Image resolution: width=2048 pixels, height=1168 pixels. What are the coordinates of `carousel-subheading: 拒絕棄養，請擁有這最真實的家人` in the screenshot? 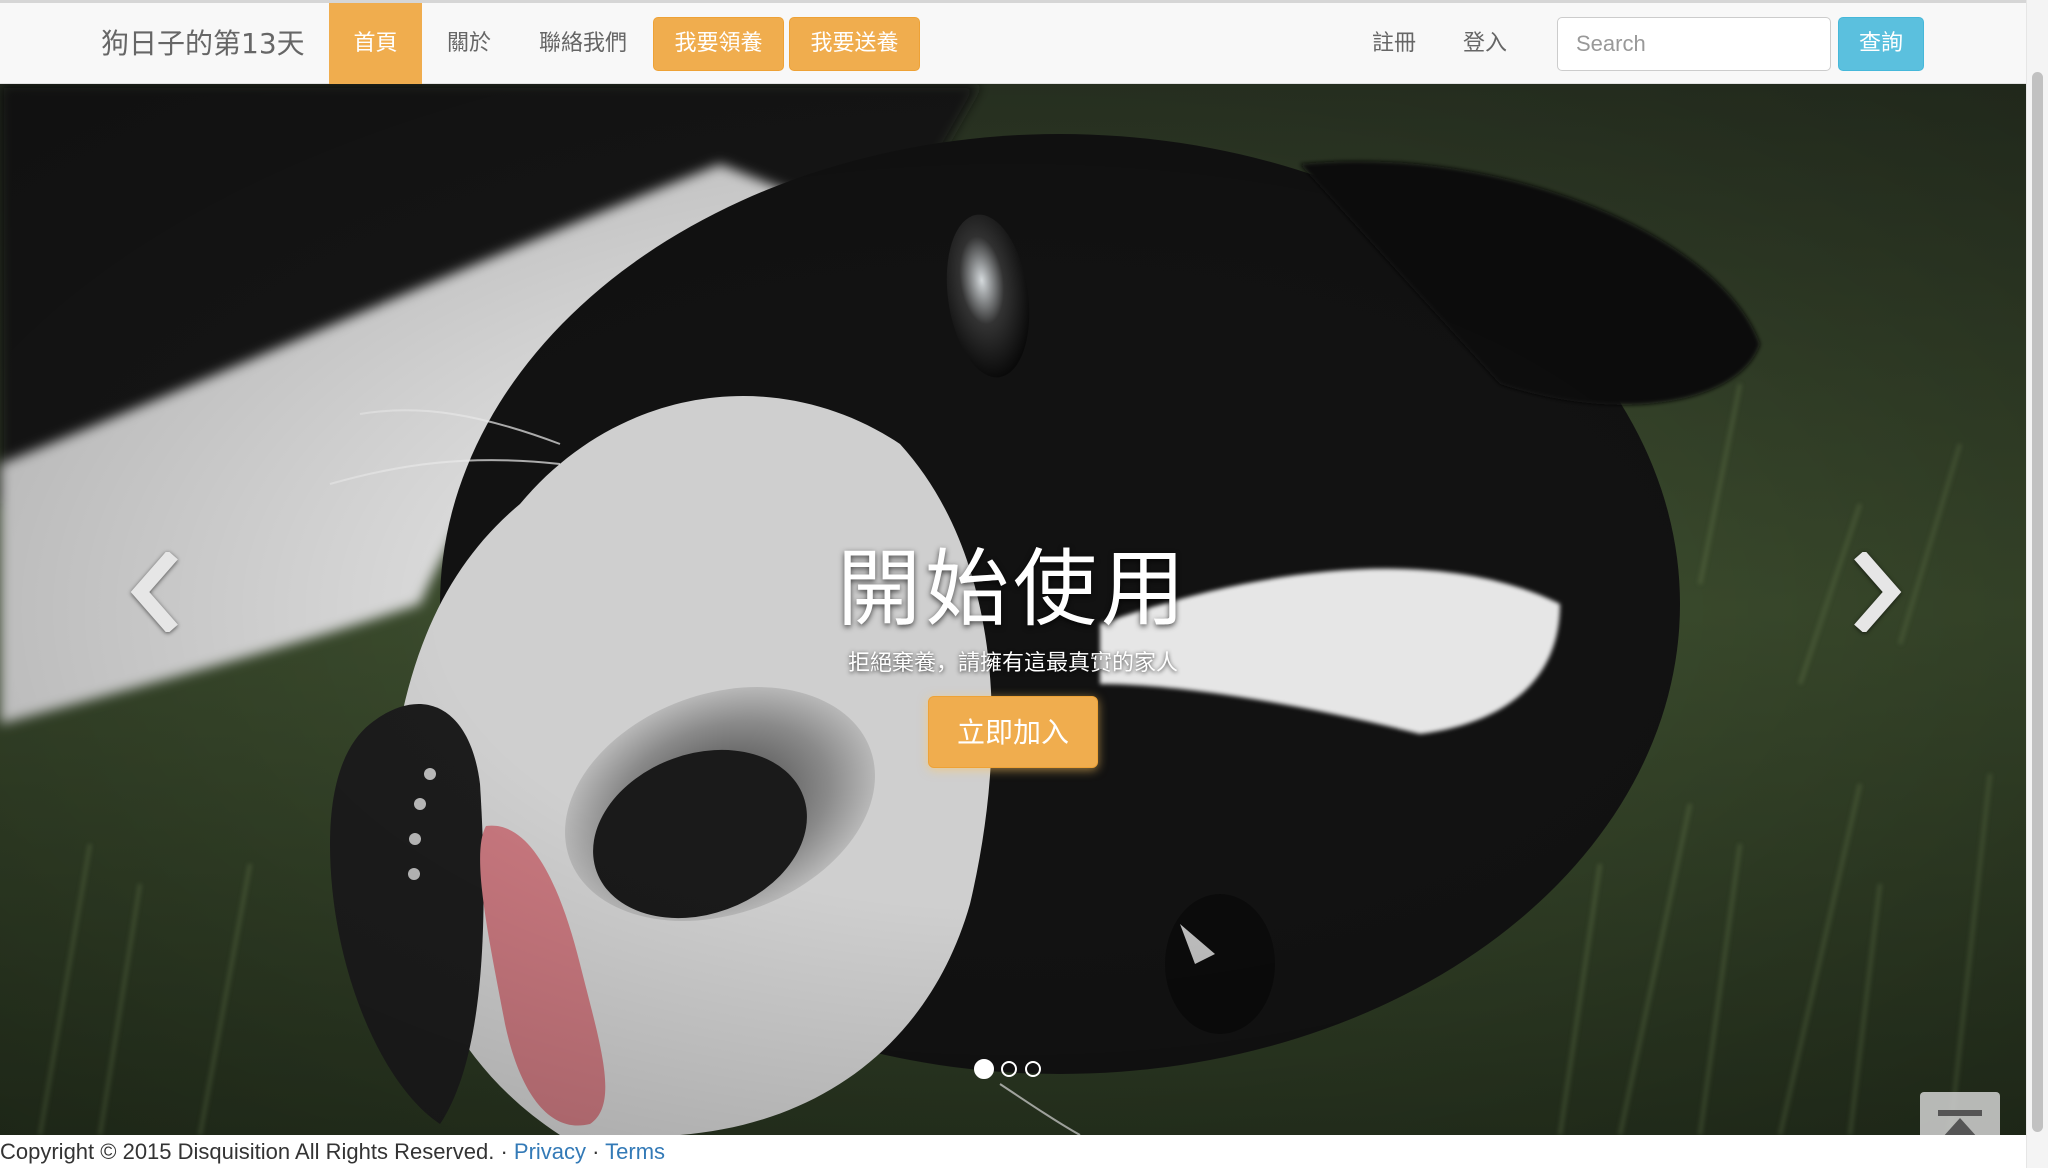 It's located at (1012, 663).